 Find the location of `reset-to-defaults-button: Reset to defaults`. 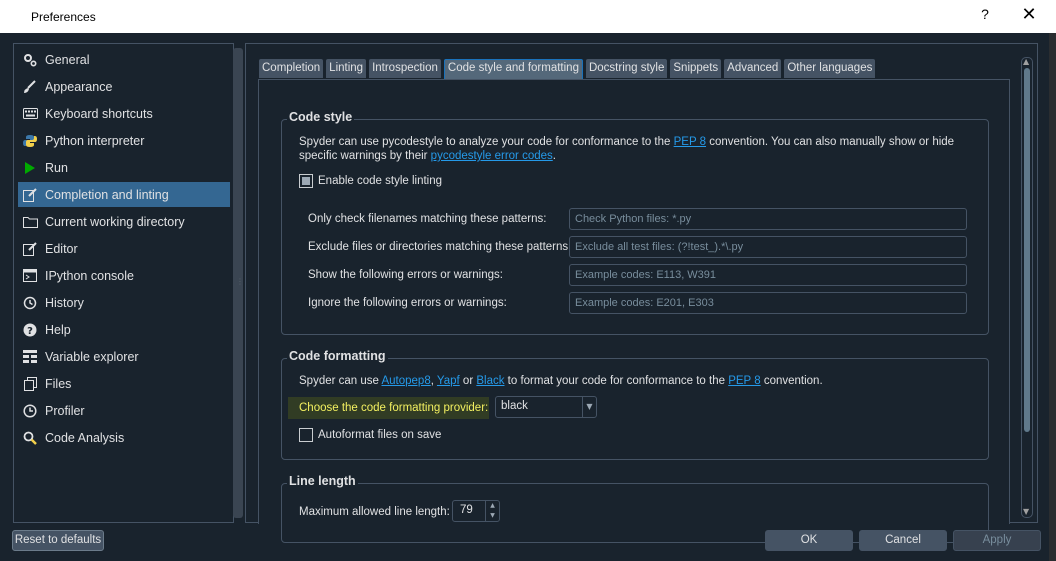

reset-to-defaults-button: Reset to defaults is located at coordinates (58, 540).